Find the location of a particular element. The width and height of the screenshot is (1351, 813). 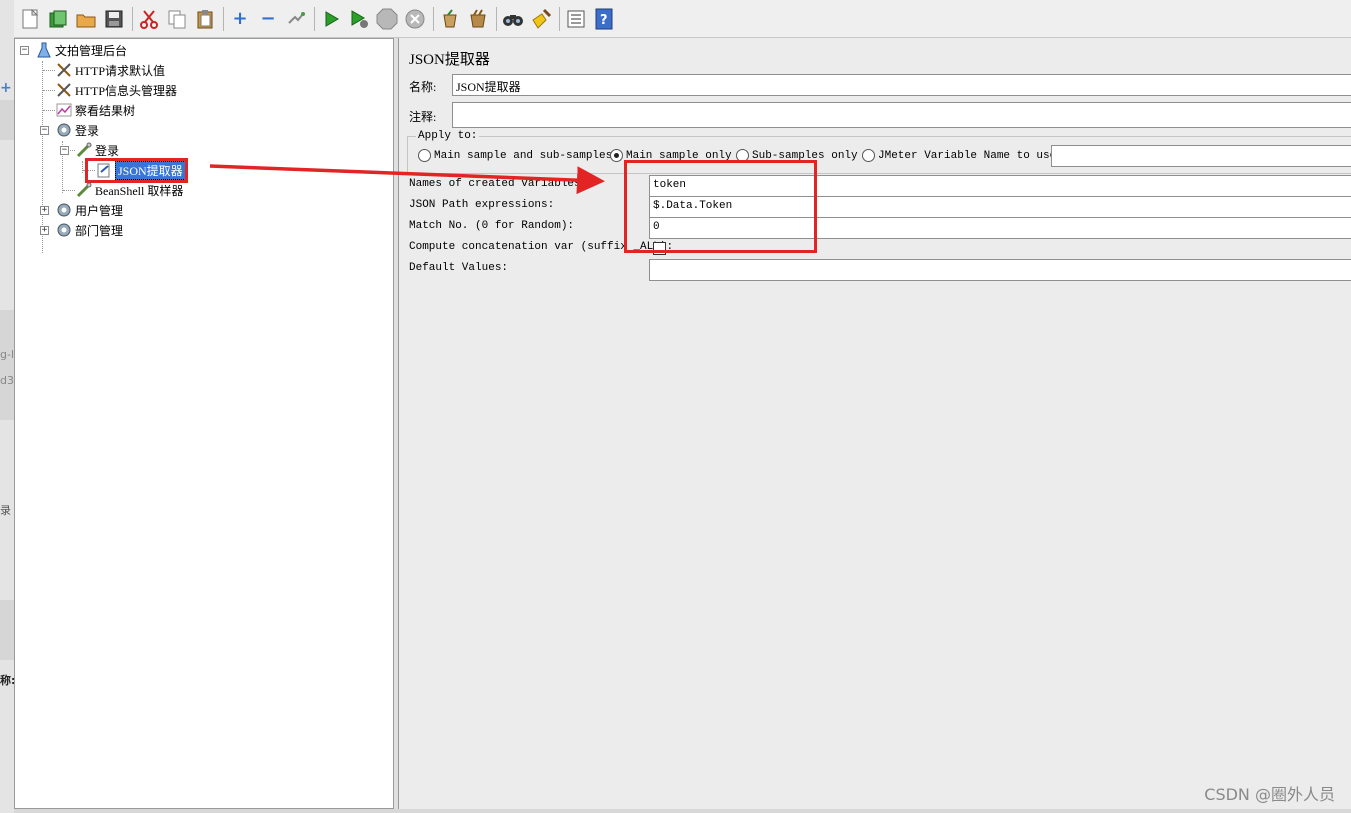

tree-node-label: 用户管理 is located at coordinates (99, 210).